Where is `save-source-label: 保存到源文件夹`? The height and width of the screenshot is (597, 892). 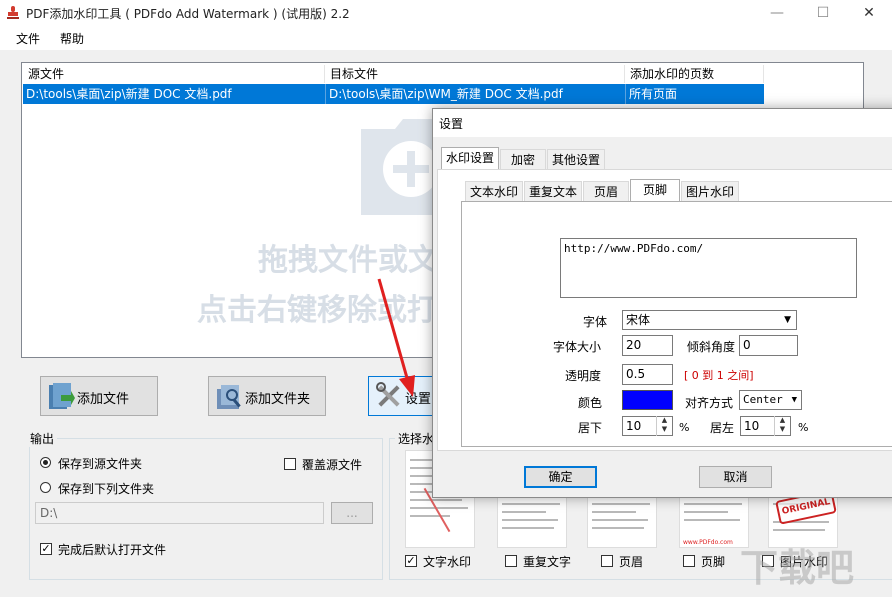 save-source-label: 保存到源文件夹 is located at coordinates (100, 463).